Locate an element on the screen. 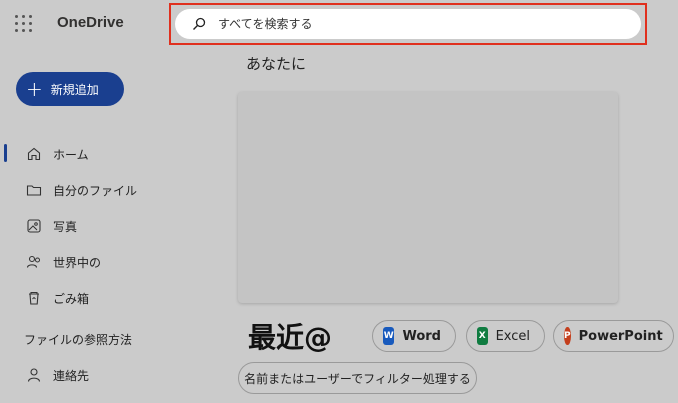 The width and height of the screenshot is (678, 403). sidebar-item-label: ごみ箱 is located at coordinates (71, 298).